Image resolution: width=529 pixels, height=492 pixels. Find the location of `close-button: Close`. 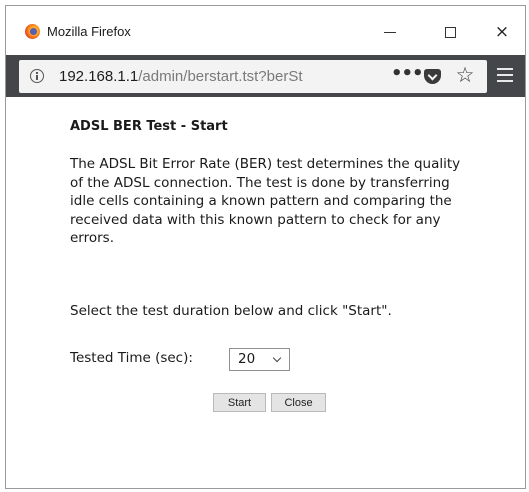

close-button: Close is located at coordinates (298, 402).